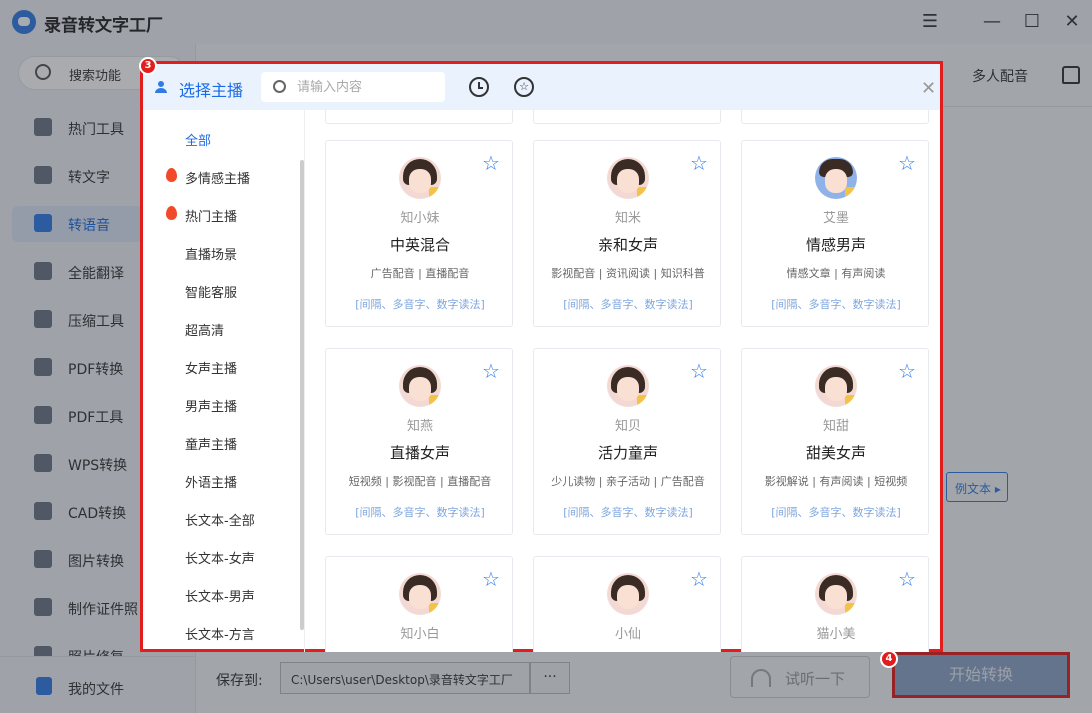  I want to click on category-item: 长文本-方言, so click(220, 633).